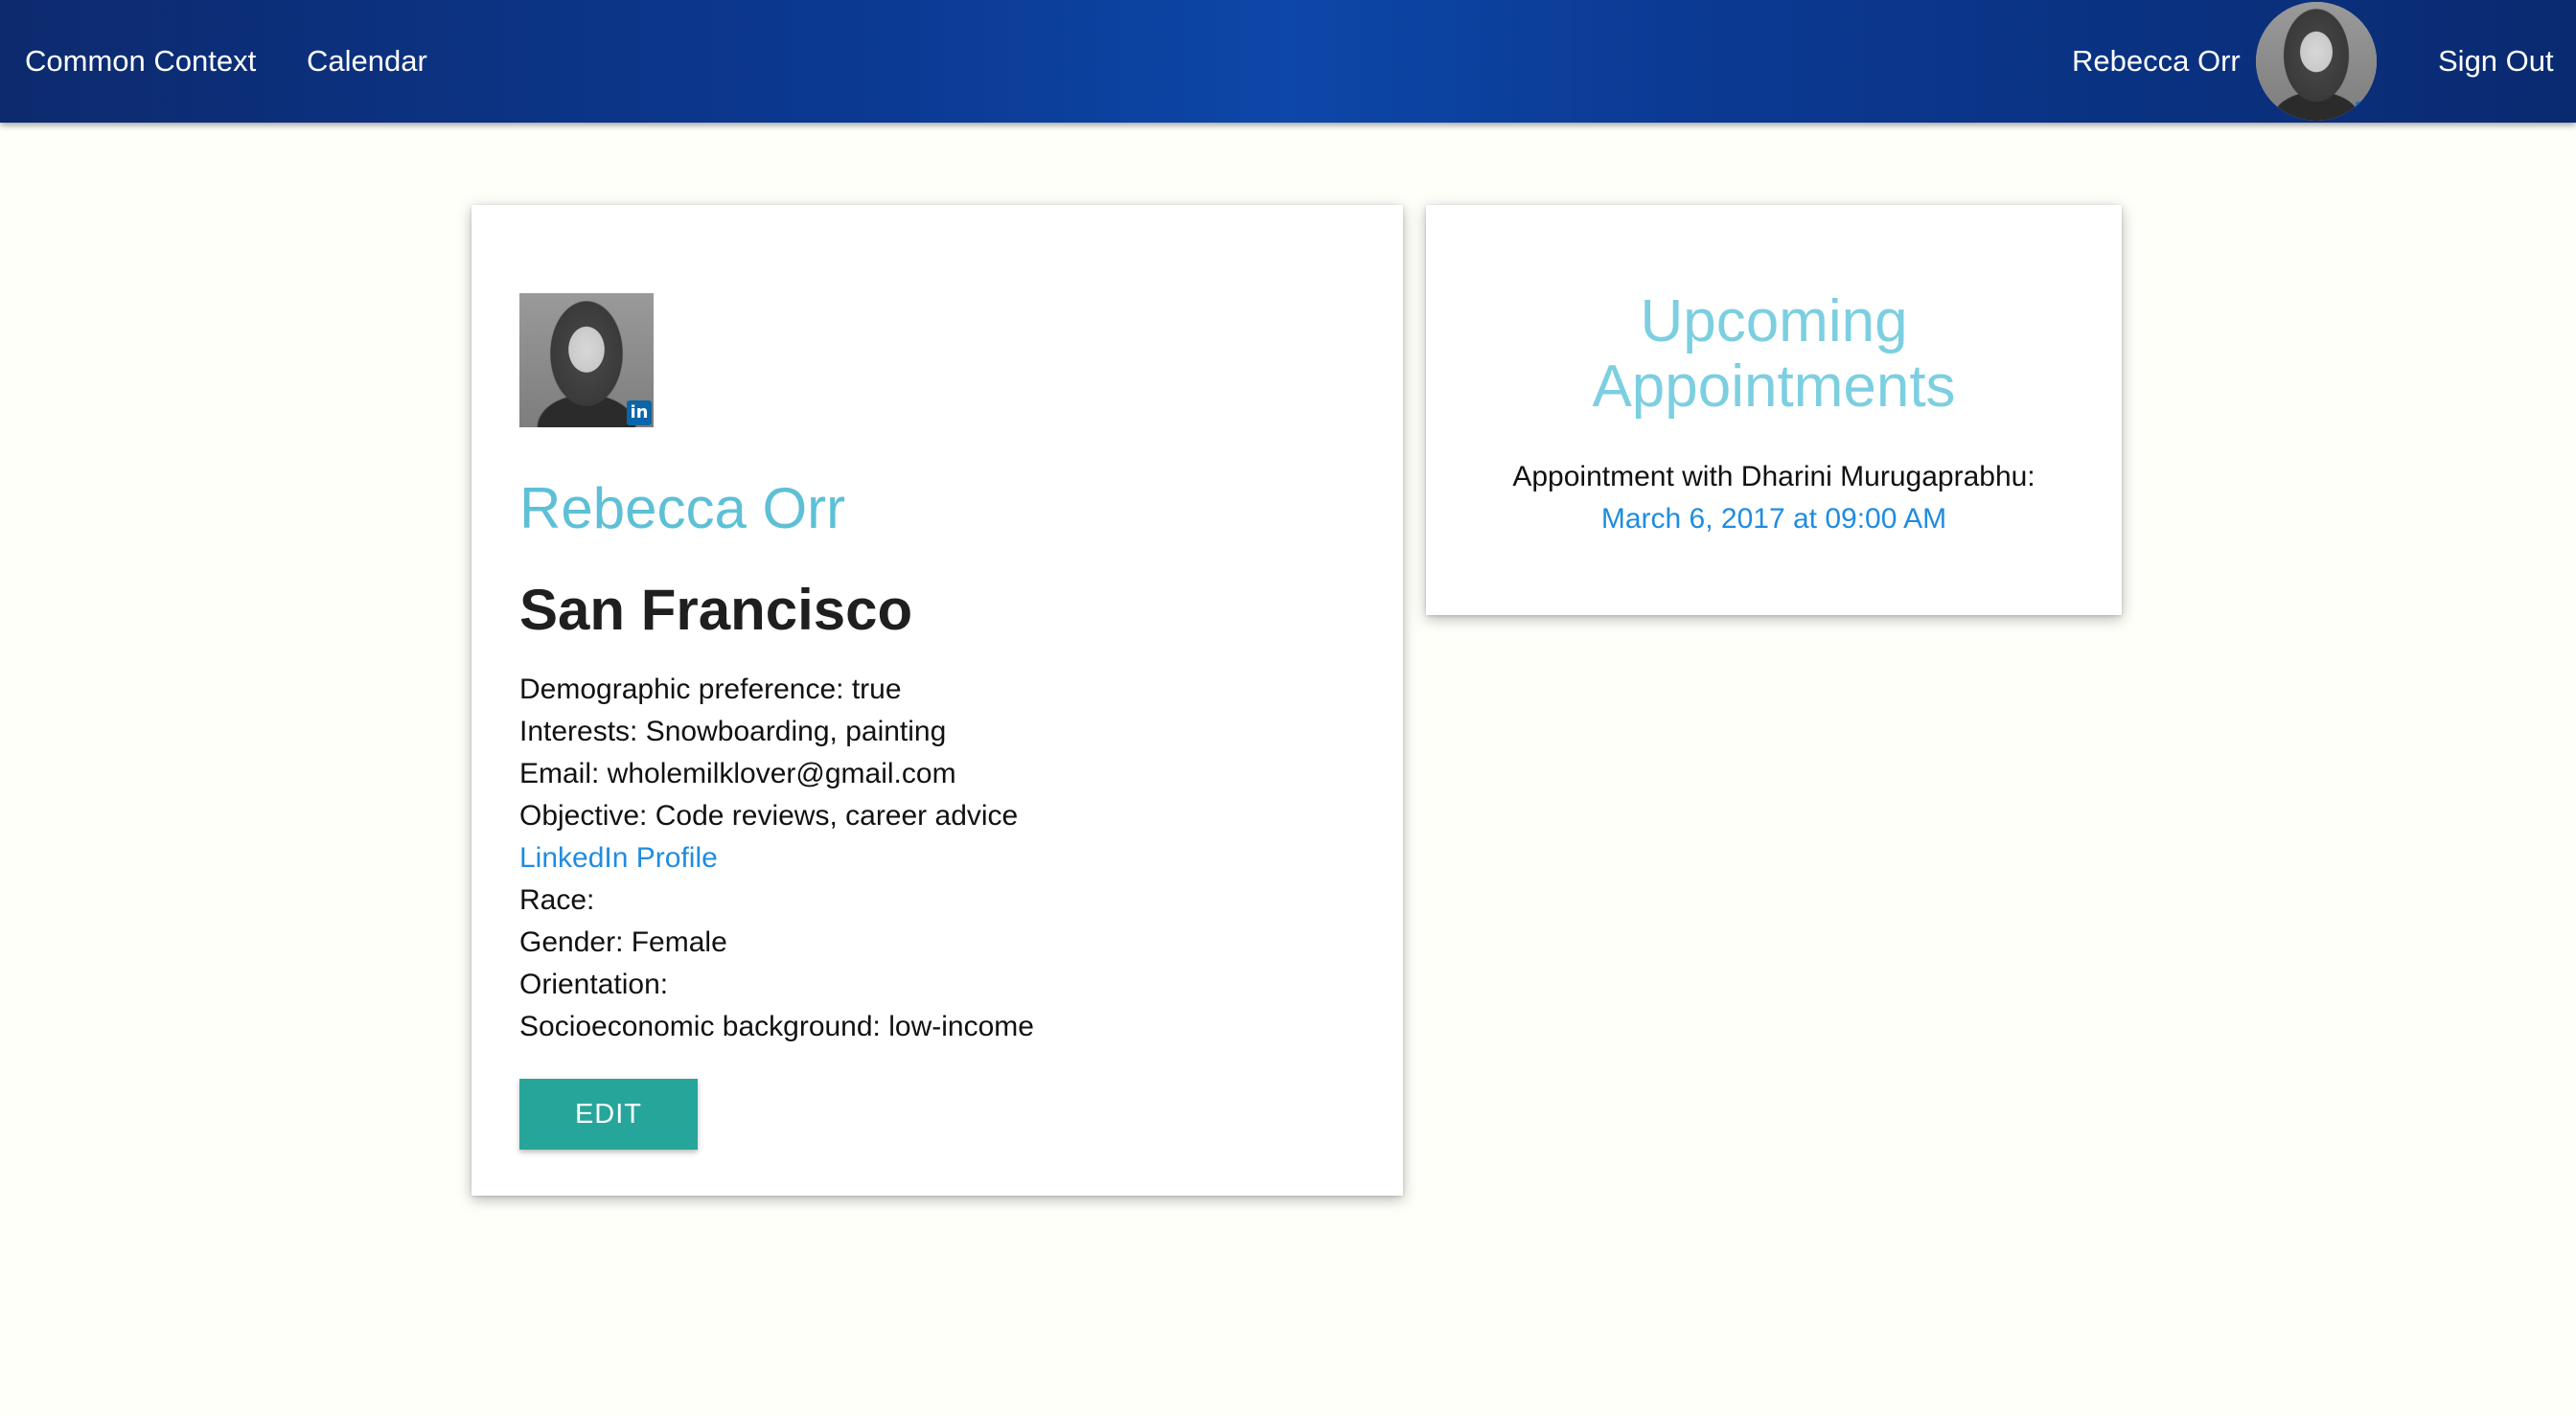 This screenshot has width=2576, height=1416. I want to click on linkedin-icon: in, so click(639, 412).